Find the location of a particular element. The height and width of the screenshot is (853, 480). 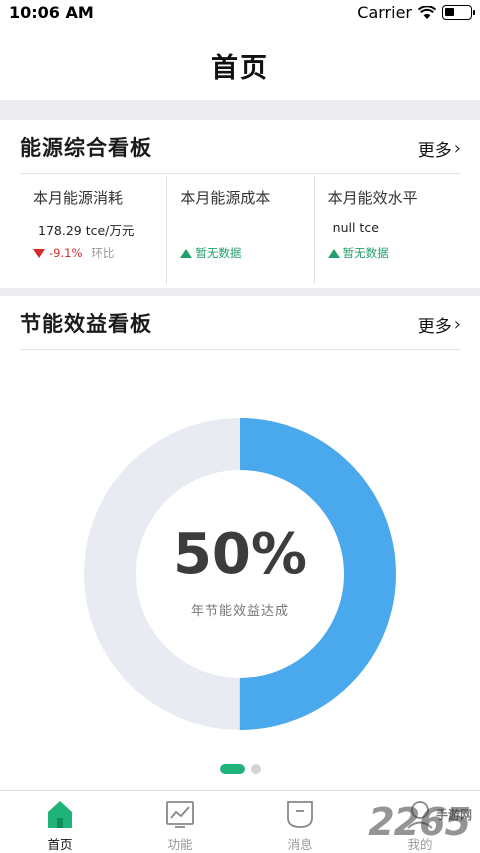

page-dot-active is located at coordinates (232, 769).